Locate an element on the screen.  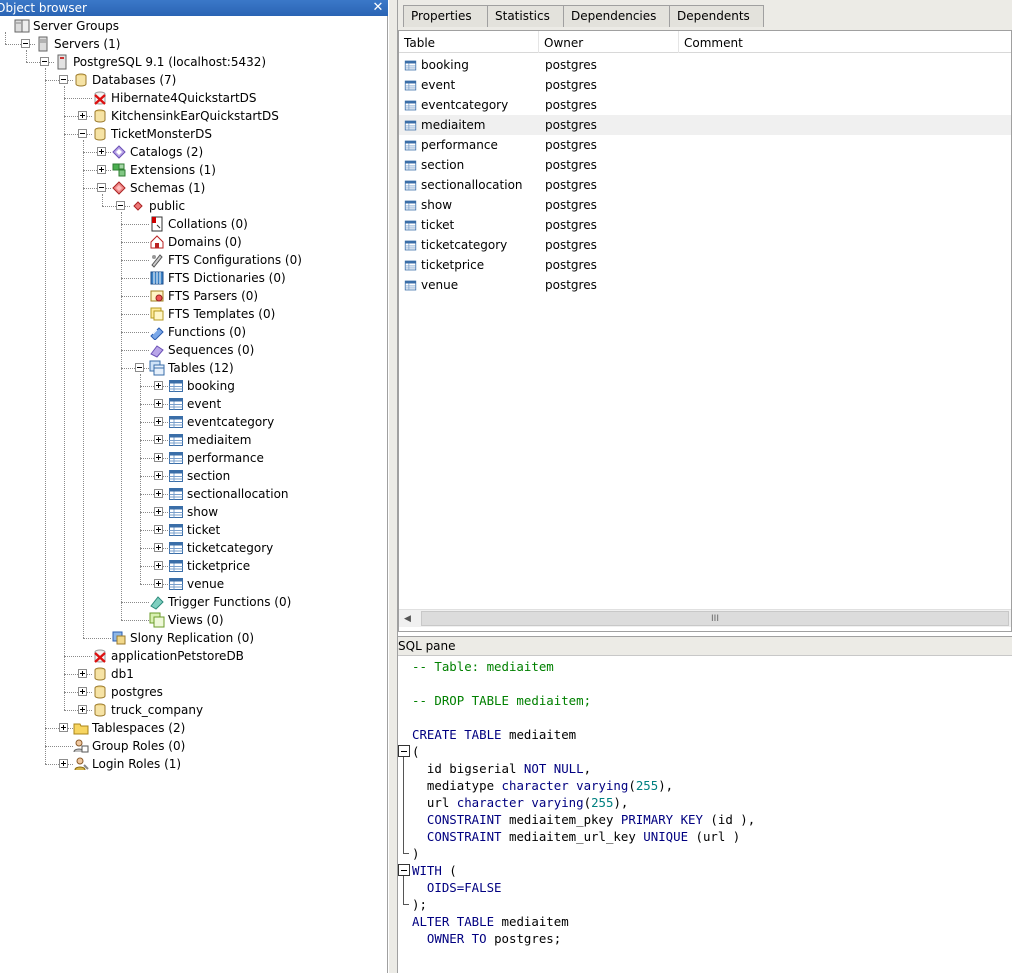
tree-item: FTS Dictionaries (0) is located at coordinates (193, 278).